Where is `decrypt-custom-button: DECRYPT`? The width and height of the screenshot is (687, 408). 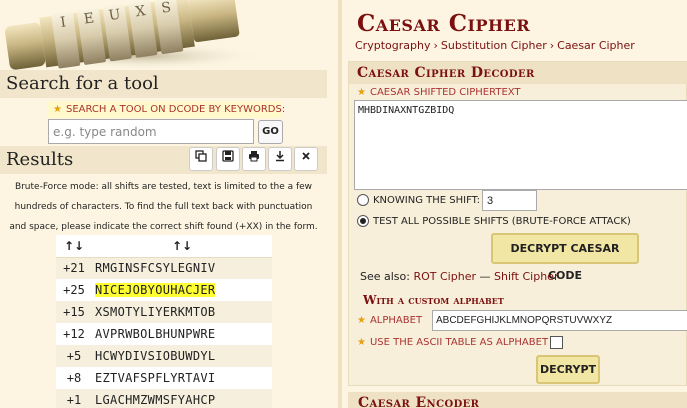
decrypt-custom-button: DECRYPT is located at coordinates (568, 369).